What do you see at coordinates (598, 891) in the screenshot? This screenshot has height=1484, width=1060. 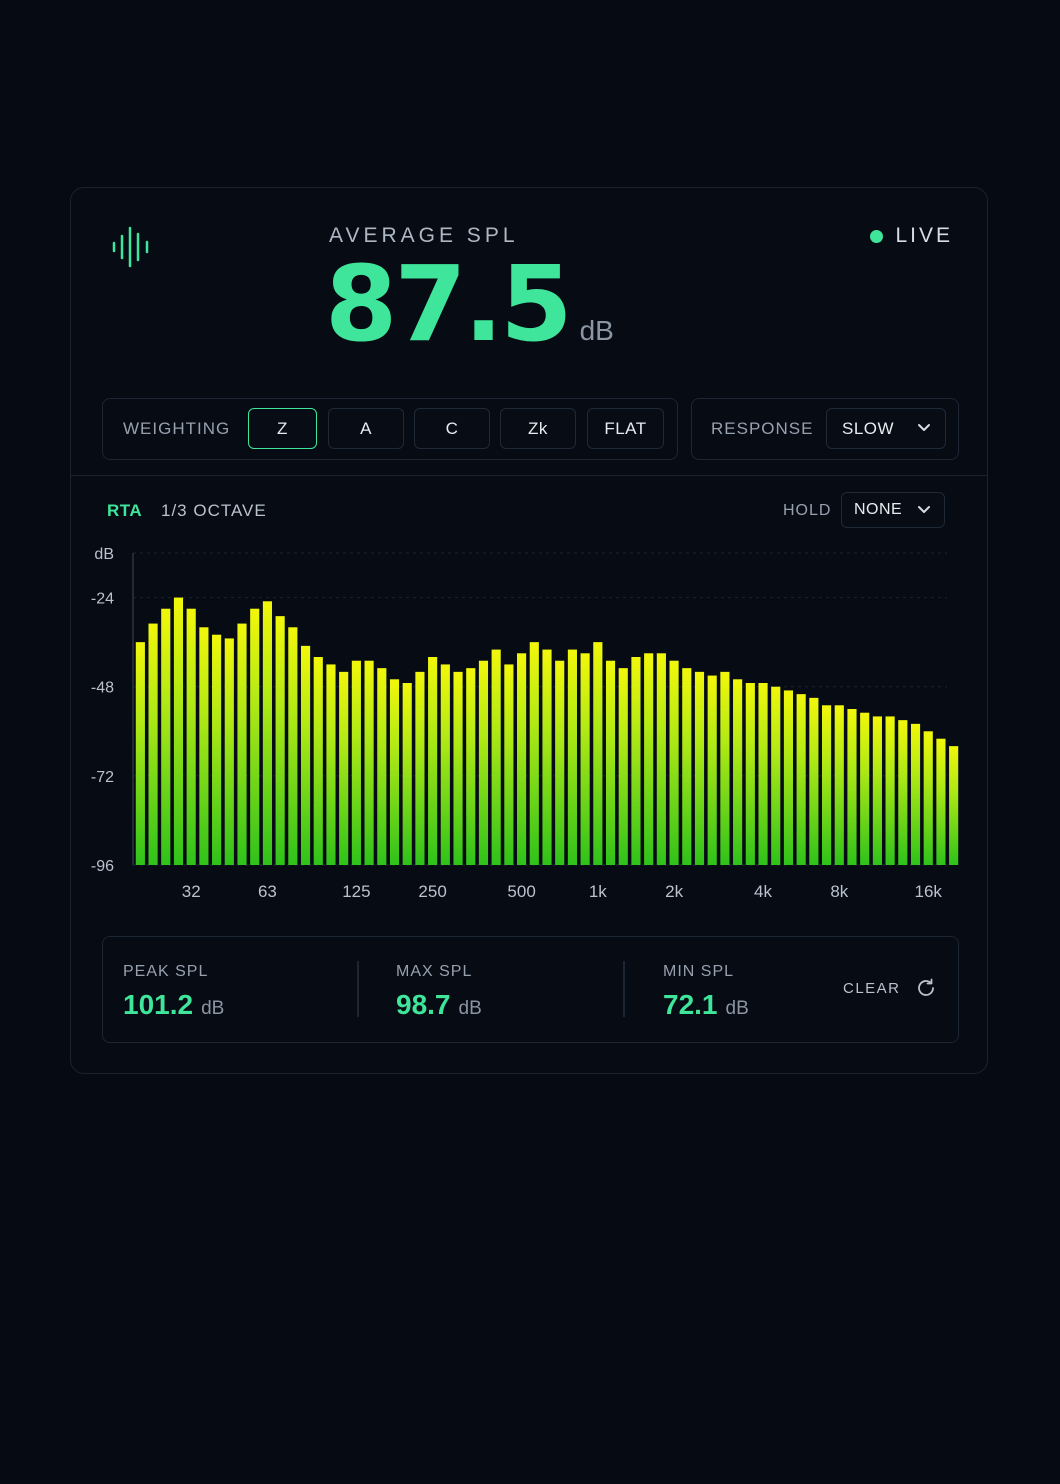 I see `x-tick-label: 1k` at bounding box center [598, 891].